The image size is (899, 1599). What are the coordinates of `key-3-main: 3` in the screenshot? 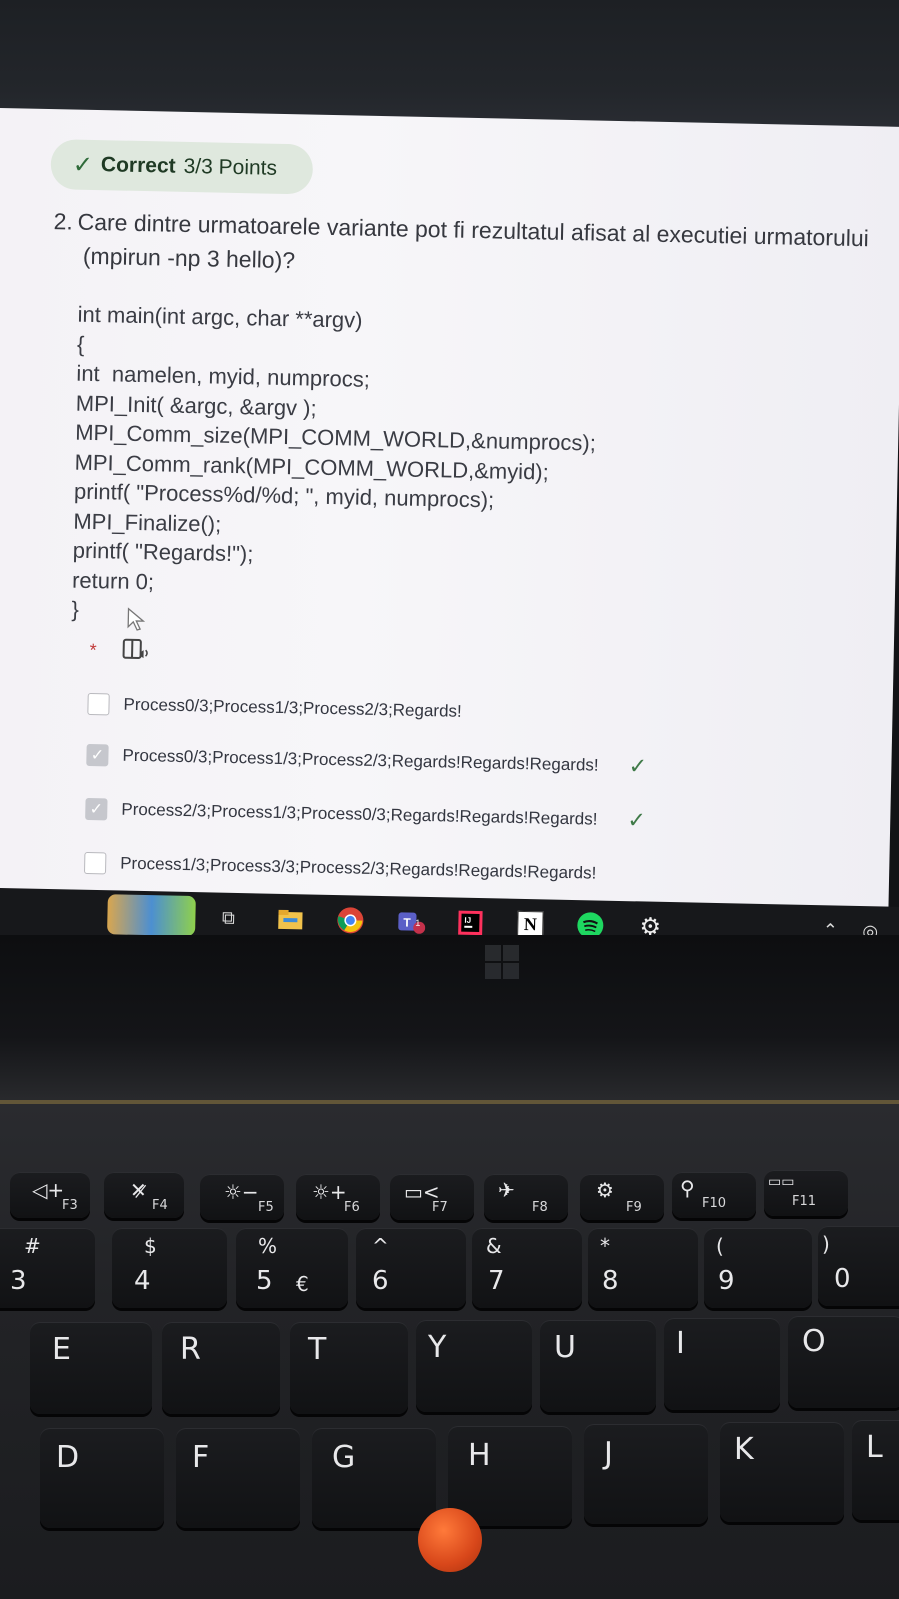 It's located at (18, 1281).